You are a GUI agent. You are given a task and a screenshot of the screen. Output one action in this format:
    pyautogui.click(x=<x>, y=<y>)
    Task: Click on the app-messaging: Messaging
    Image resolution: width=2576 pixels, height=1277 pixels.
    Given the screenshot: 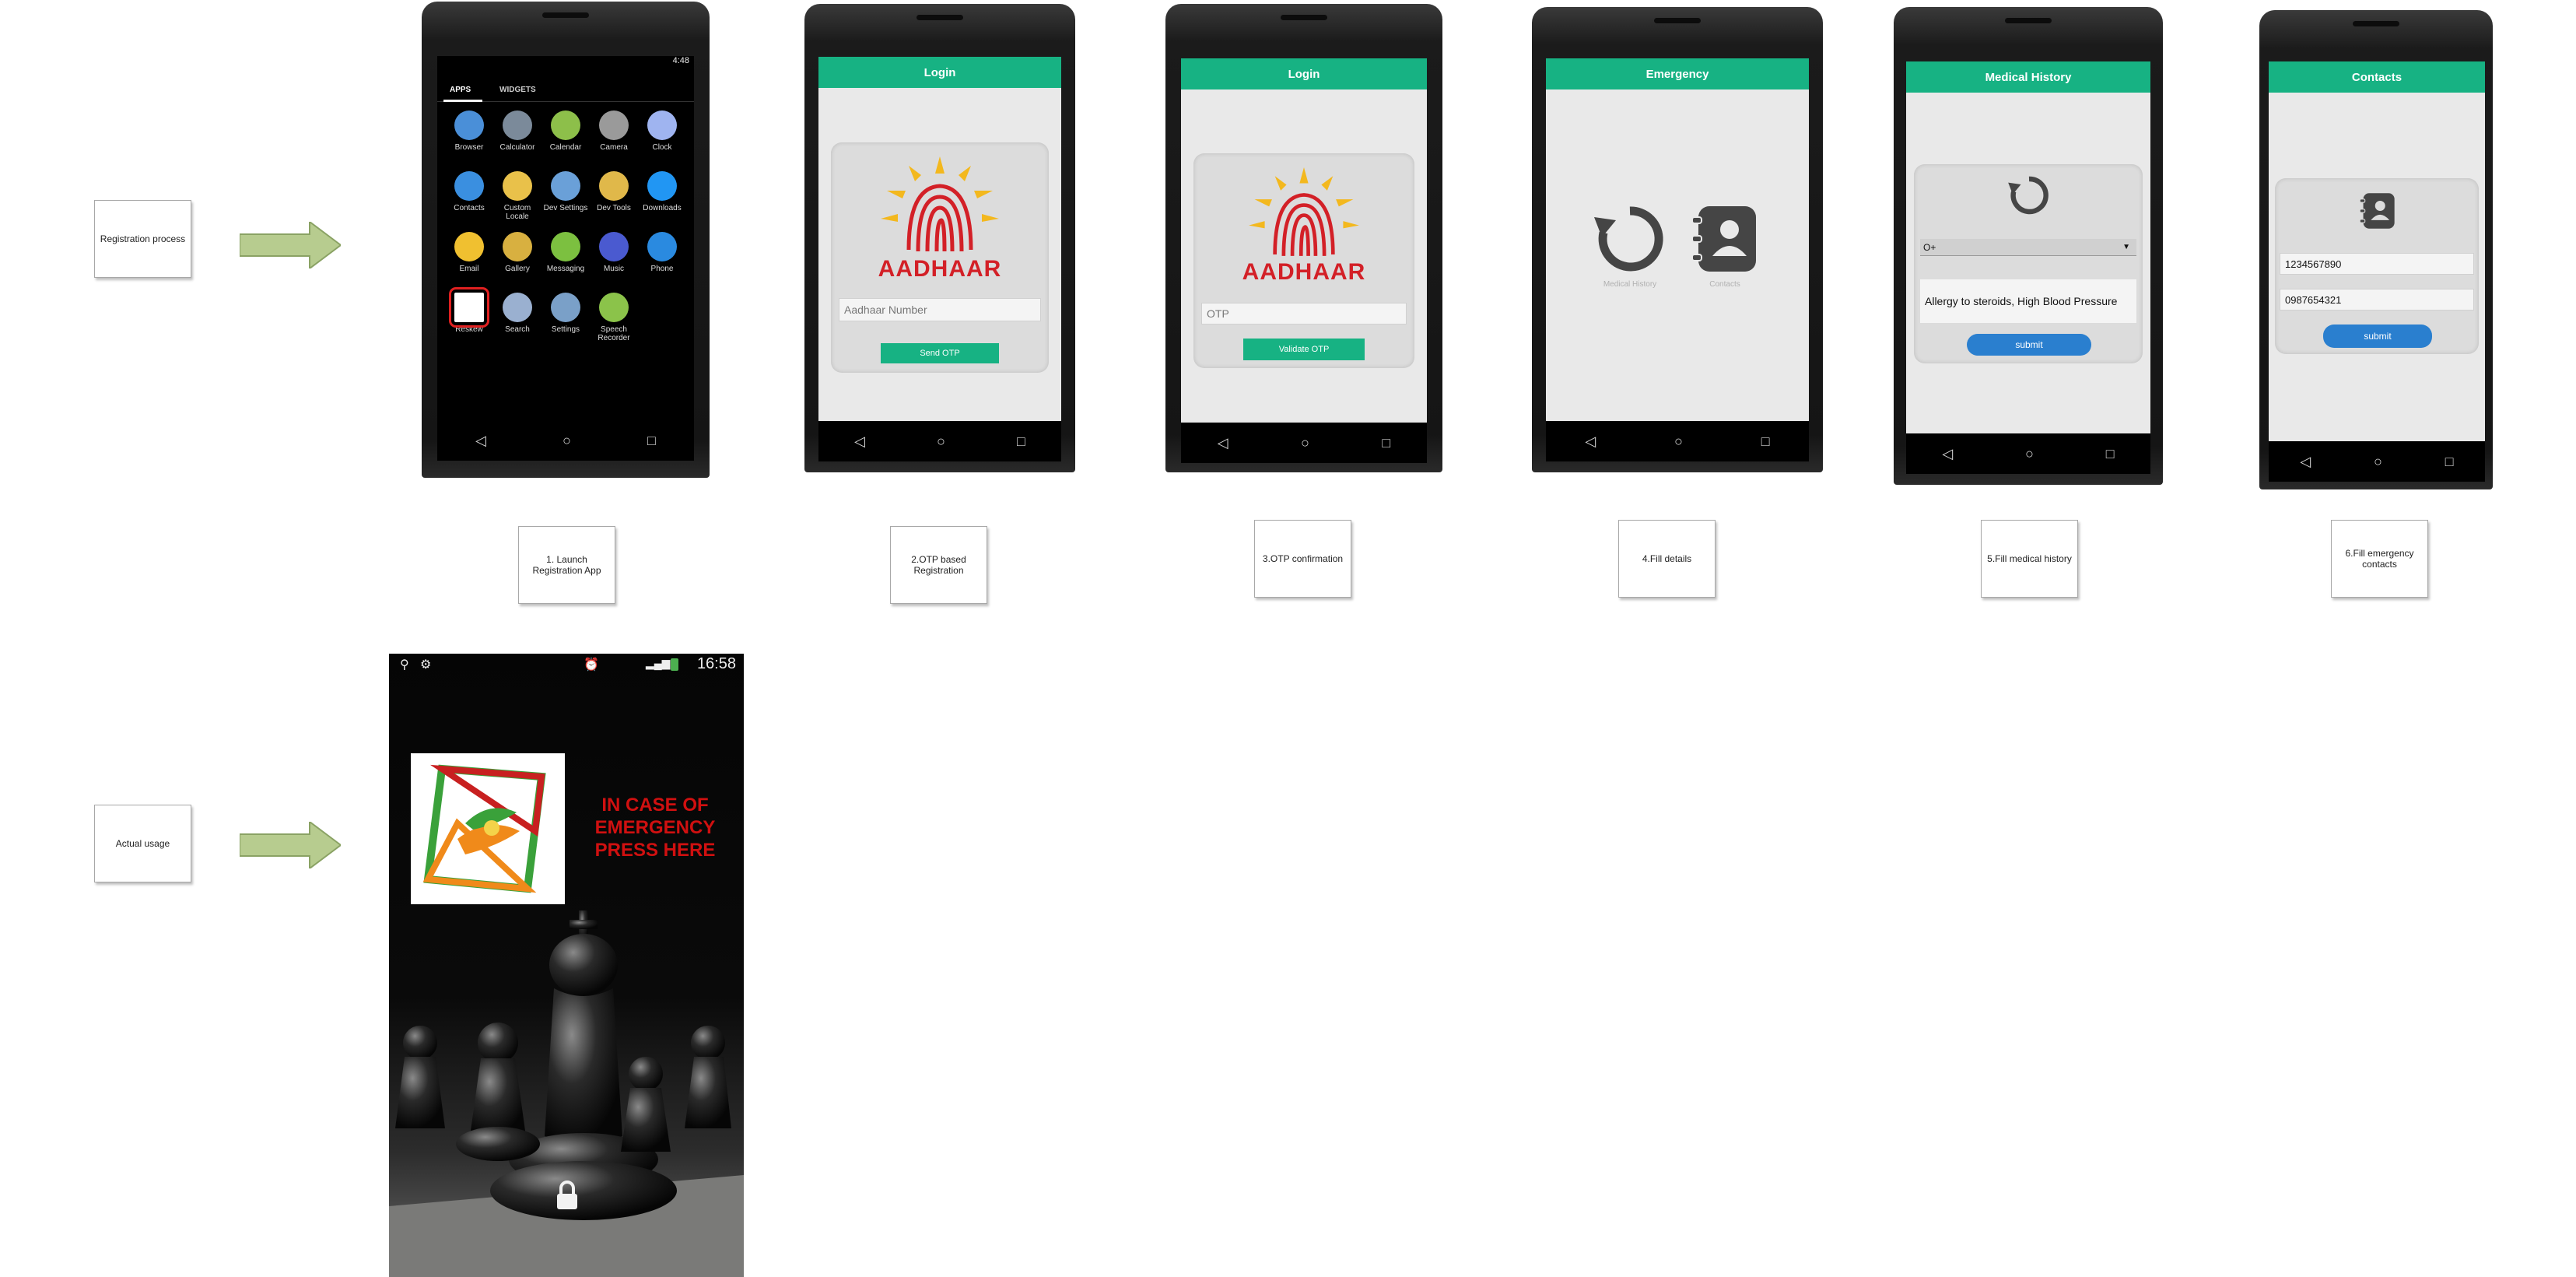 What is the action you would take?
    pyautogui.click(x=565, y=252)
    